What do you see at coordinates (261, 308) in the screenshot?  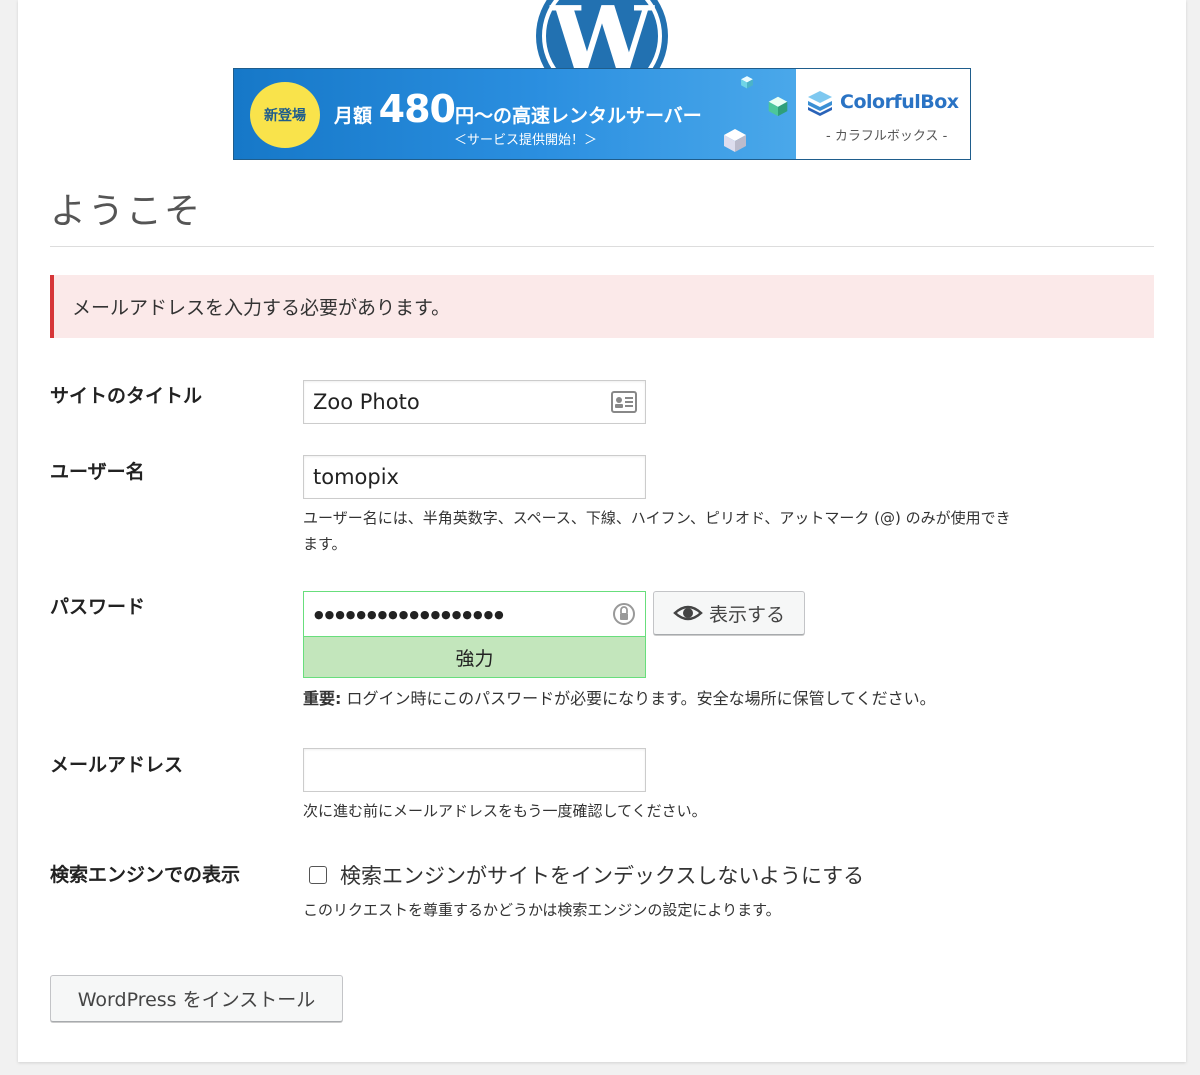 I see `error-notice-text: メールアドレスを入力する必要があります。` at bounding box center [261, 308].